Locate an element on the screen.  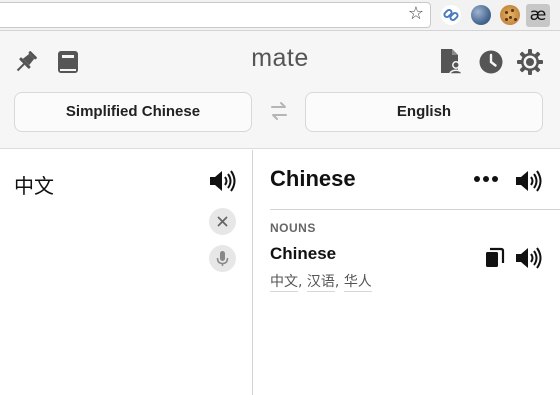
synonym-list: 中文, 汉语, 华人 is located at coordinates (321, 283).